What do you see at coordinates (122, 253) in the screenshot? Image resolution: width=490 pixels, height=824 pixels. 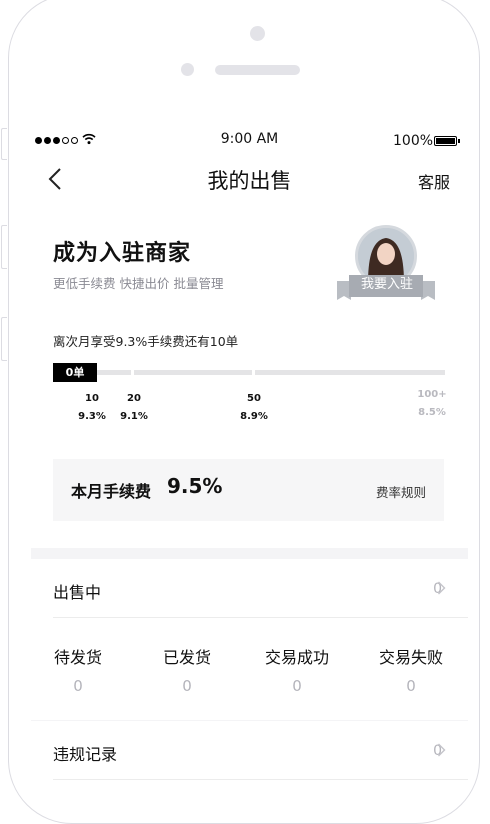 I see `merchant-title: 成为入驻商家` at bounding box center [122, 253].